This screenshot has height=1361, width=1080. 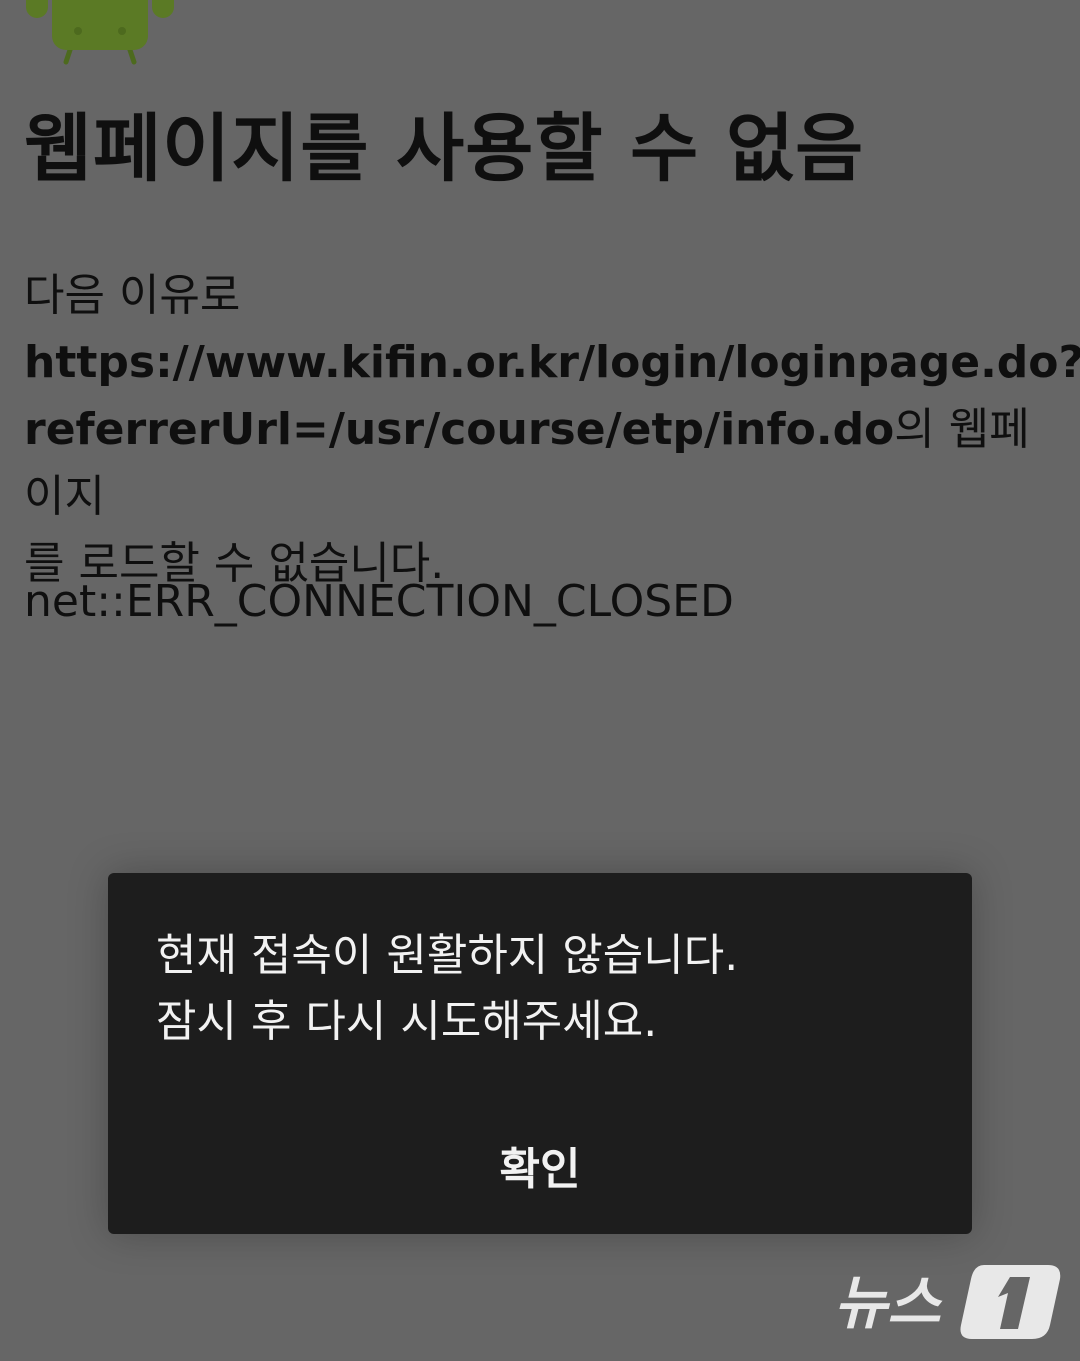 I want to click on ok-button: 확인, so click(x=540, y=1165).